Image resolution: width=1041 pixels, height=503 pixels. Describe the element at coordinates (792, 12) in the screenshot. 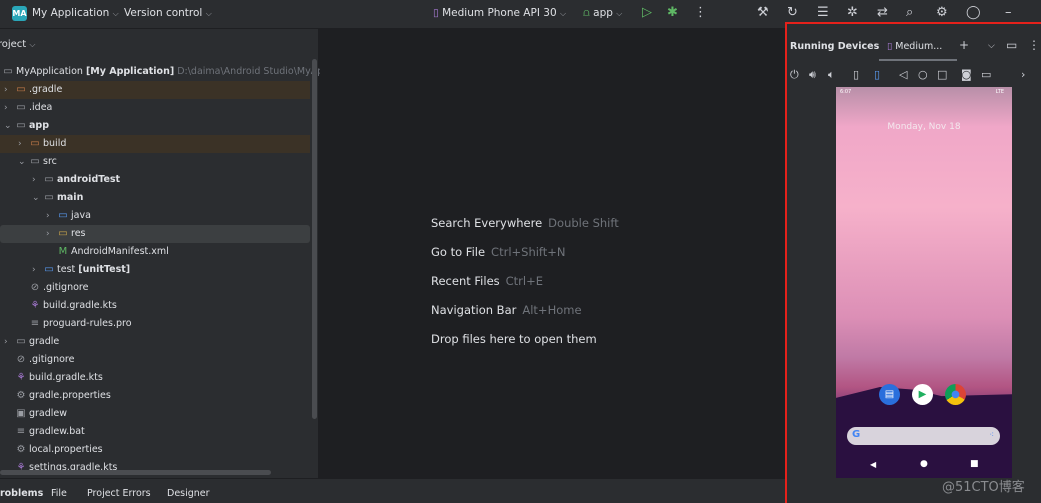

I see `translate-icon: ↻` at that location.